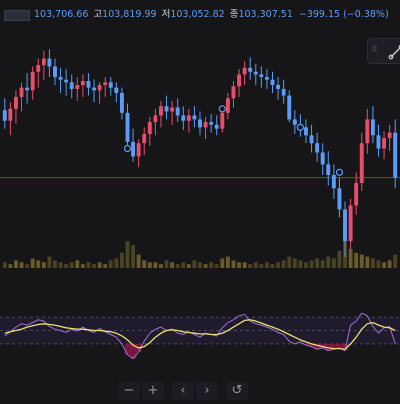 The width and height of the screenshot is (400, 404). I want to click on close-label: 종, so click(234, 14).